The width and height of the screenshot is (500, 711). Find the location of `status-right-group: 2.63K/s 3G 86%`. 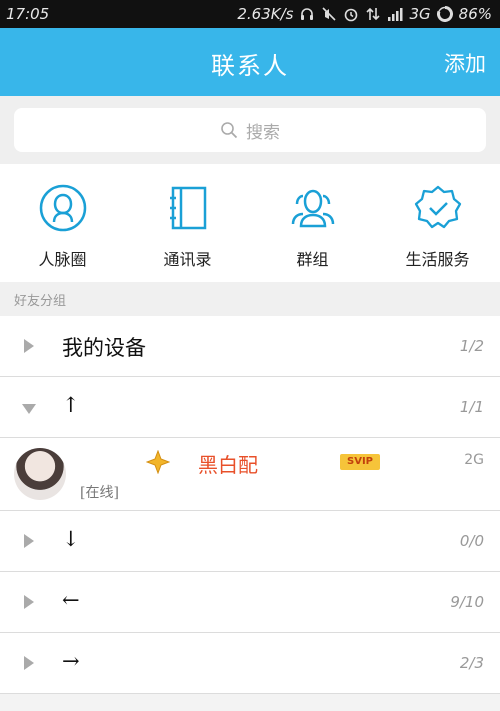

status-right-group: 2.63K/s 3G 86% is located at coordinates (364, 14).